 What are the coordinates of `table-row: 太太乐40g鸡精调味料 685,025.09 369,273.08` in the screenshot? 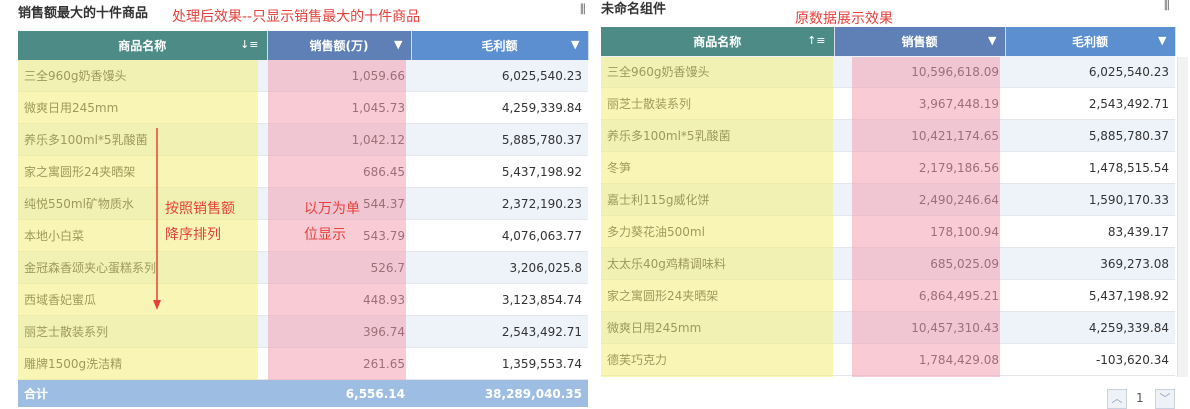 It's located at (888, 263).